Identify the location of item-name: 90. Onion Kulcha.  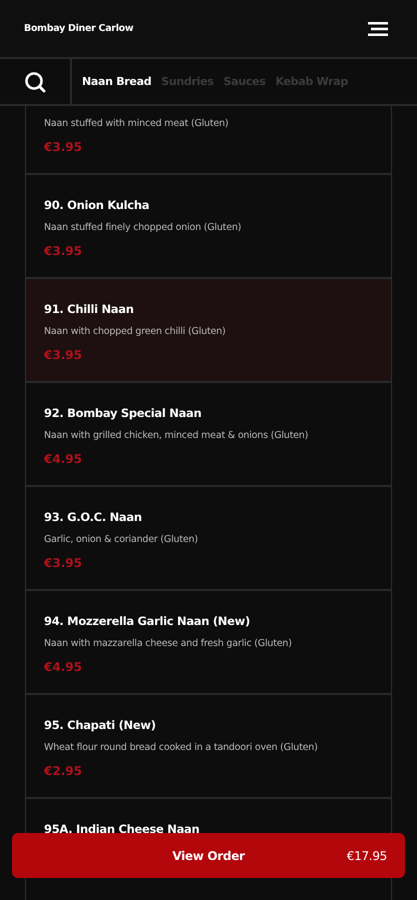
(97, 205).